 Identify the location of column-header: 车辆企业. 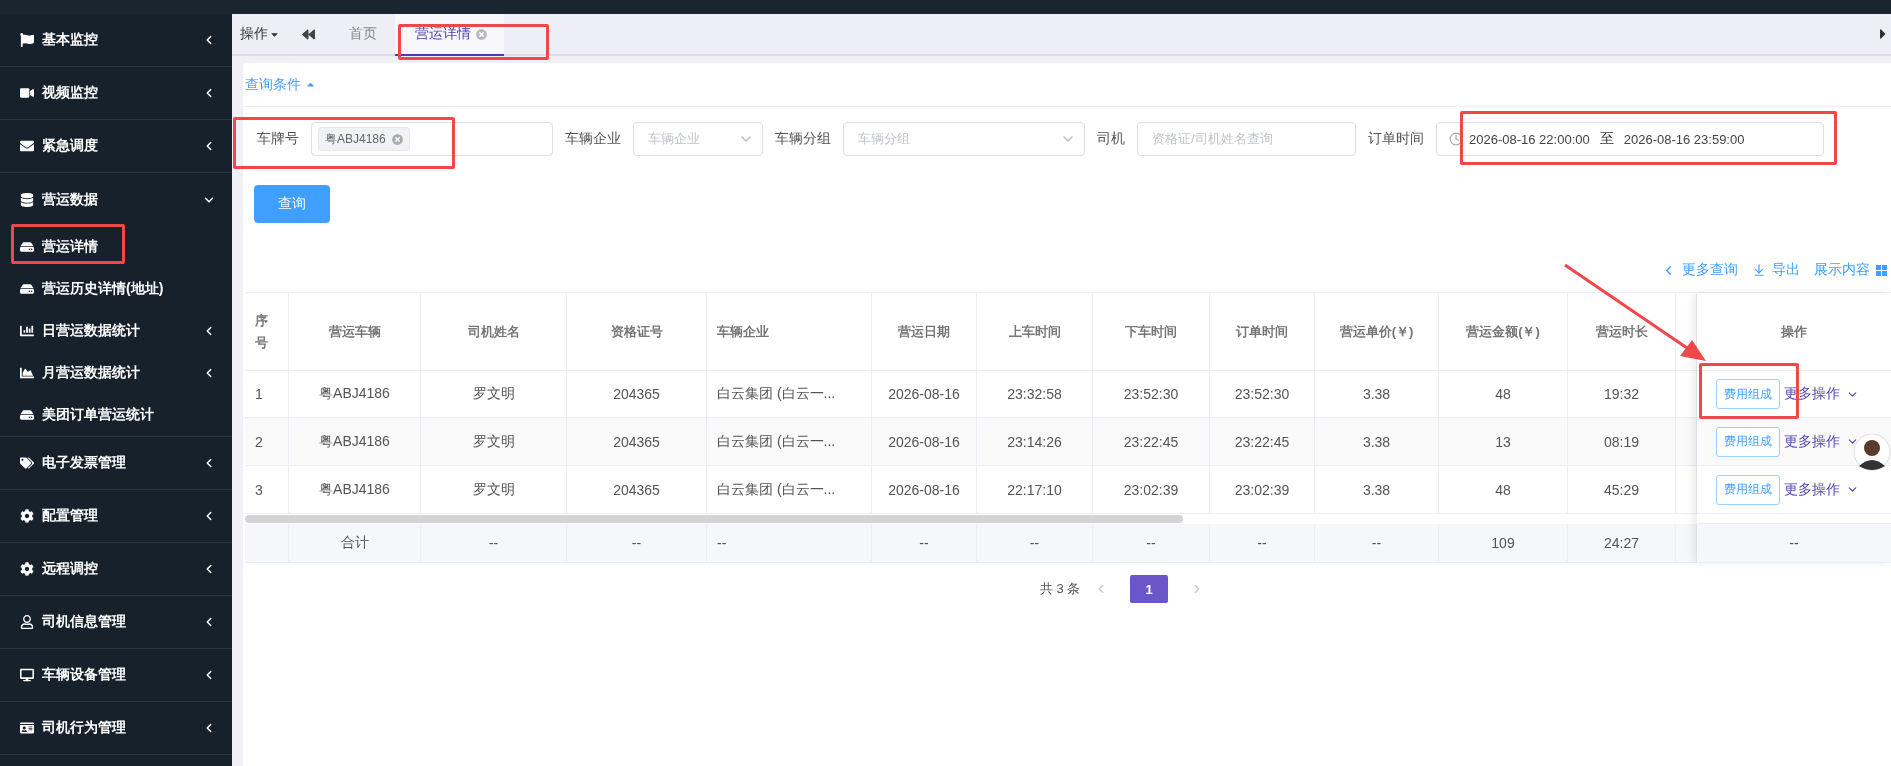
(789, 332).